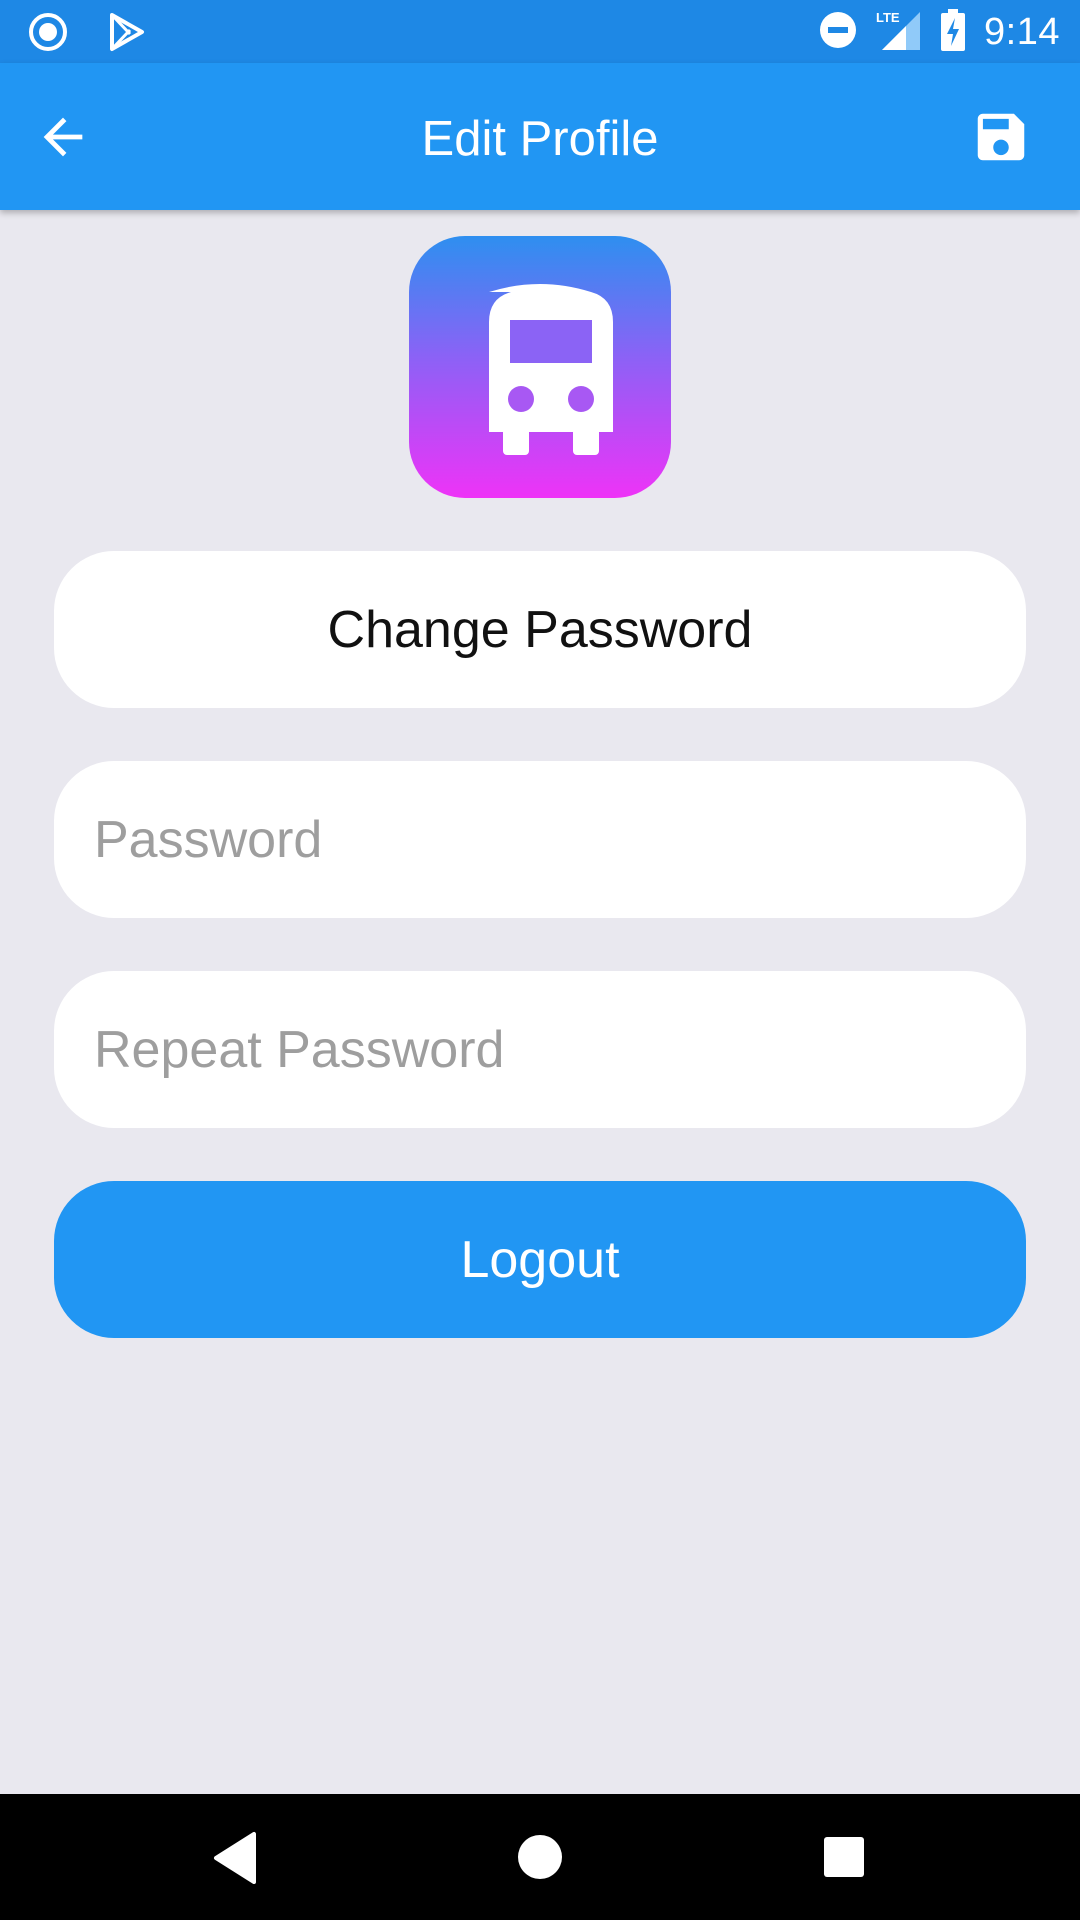 The image size is (1080, 1920). I want to click on password-field-container, so click(540, 839).